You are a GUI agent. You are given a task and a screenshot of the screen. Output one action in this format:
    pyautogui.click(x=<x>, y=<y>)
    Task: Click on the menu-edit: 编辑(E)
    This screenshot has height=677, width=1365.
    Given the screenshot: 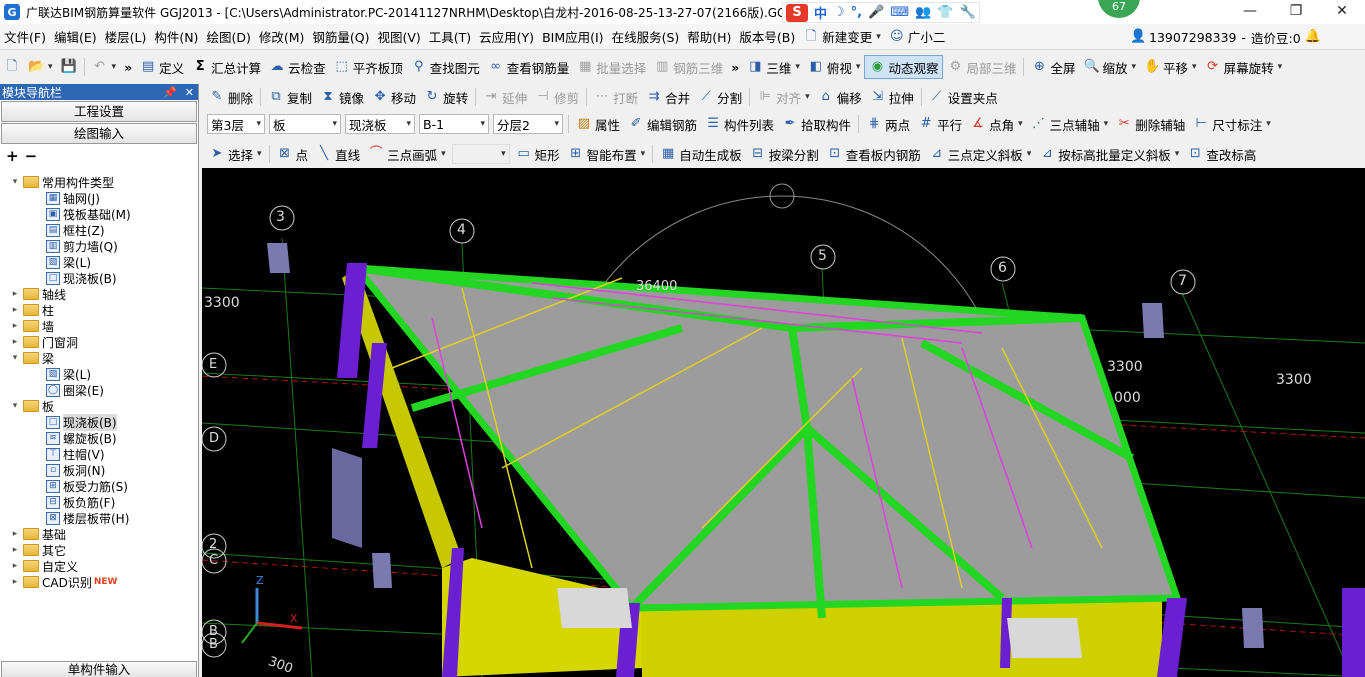 What is the action you would take?
    pyautogui.click(x=75, y=36)
    